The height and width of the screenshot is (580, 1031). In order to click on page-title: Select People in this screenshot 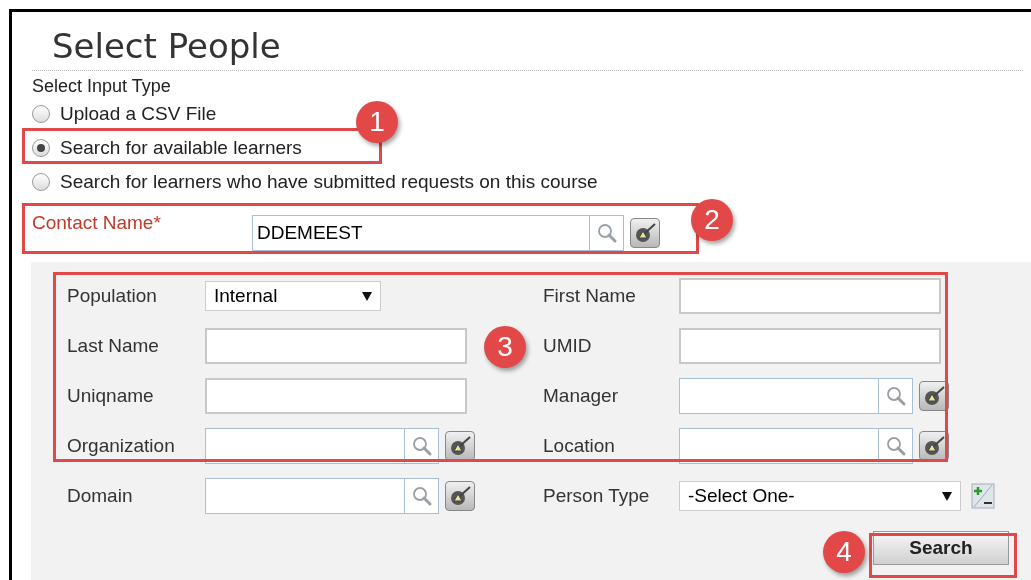, I will do `click(167, 46)`.